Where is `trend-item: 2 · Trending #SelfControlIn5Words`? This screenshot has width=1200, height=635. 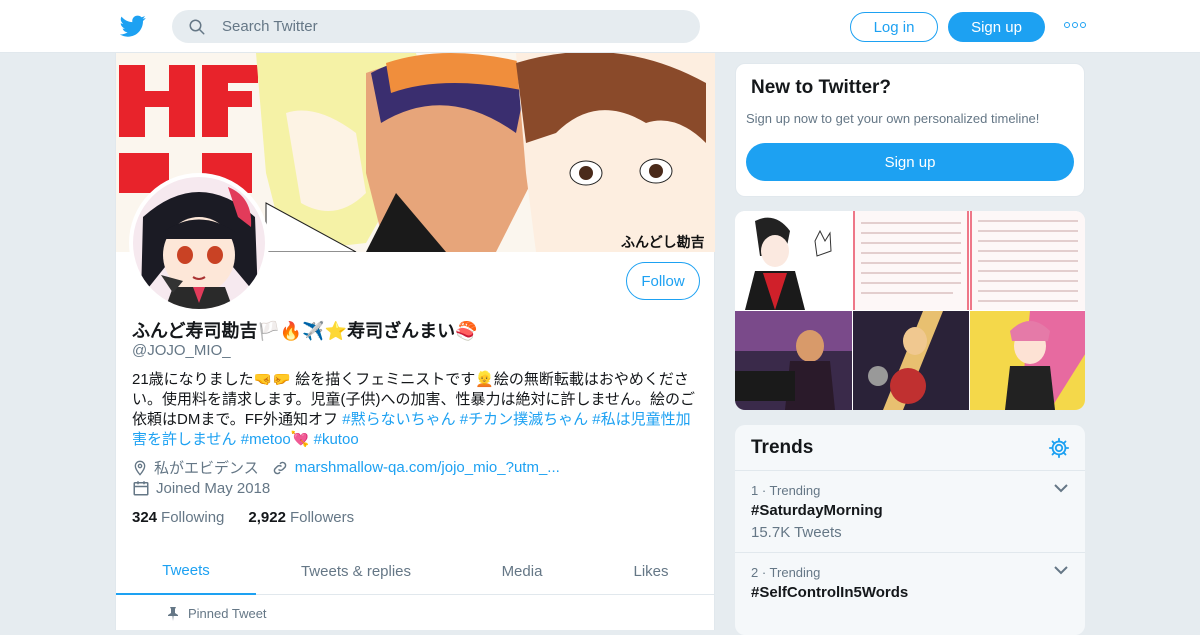
trend-item: 2 · Trending #SelfControlIn5Words is located at coordinates (910, 593).